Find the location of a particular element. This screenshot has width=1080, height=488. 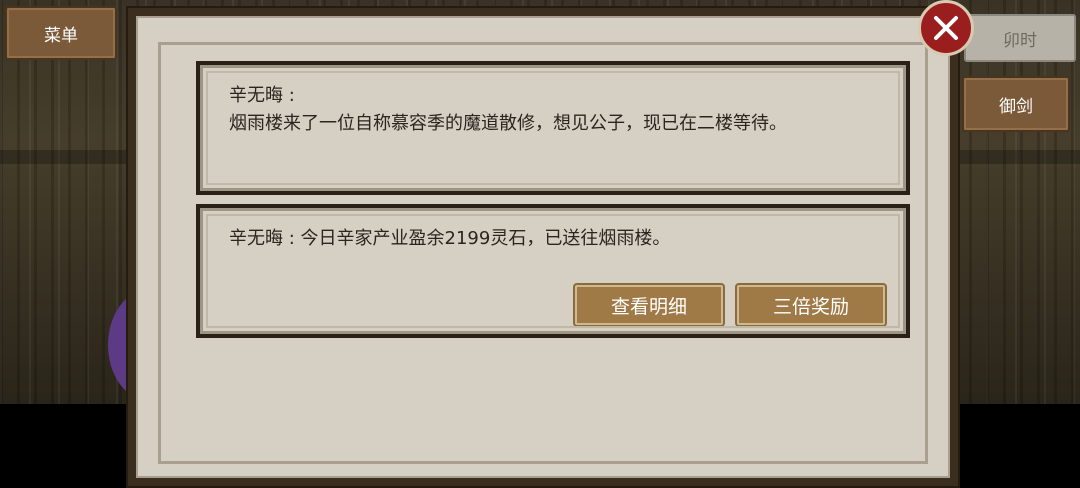

view-details-button: 查看明细 is located at coordinates (649, 305).